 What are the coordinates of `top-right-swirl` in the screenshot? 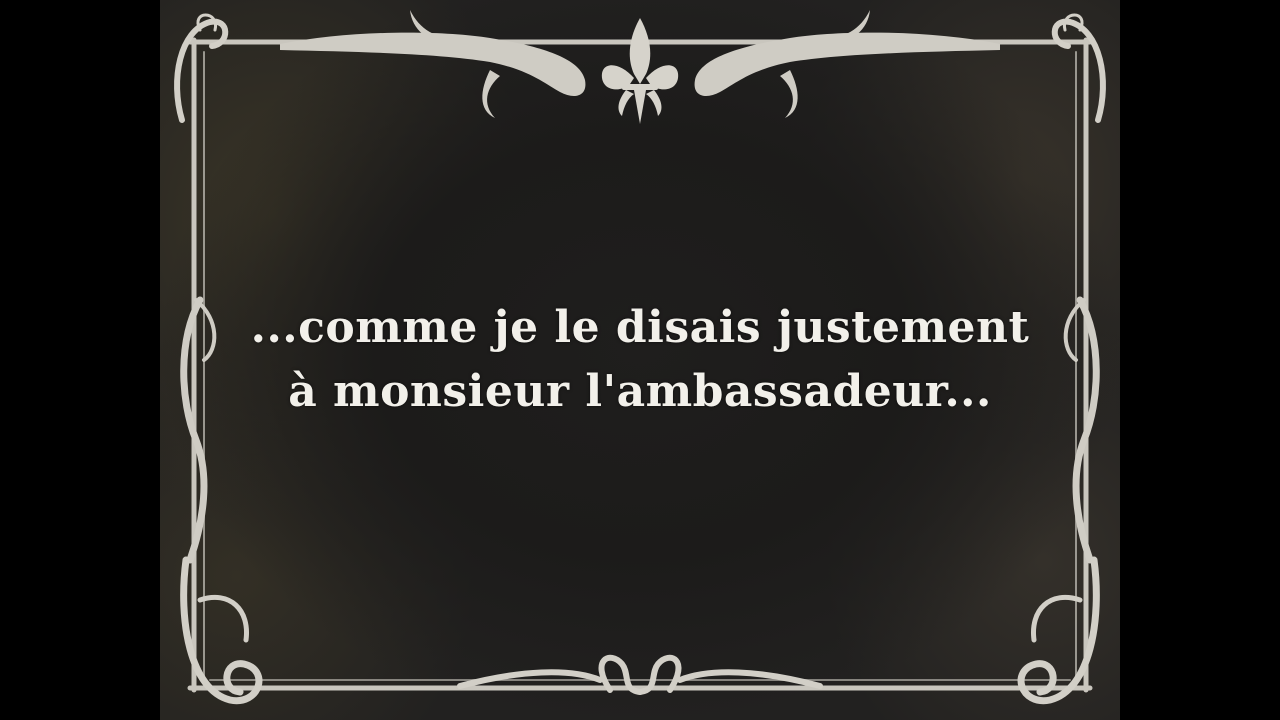 It's located at (847, 64).